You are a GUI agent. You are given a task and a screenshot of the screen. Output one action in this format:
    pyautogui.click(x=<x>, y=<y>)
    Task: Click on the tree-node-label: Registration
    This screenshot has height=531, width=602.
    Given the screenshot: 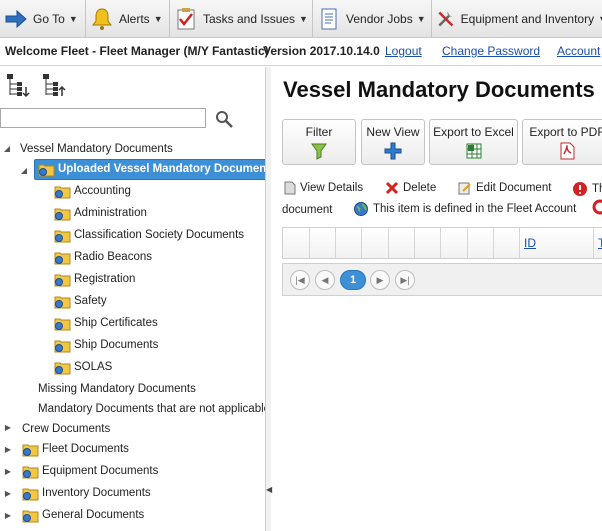 What is the action you would take?
    pyautogui.click(x=105, y=279)
    